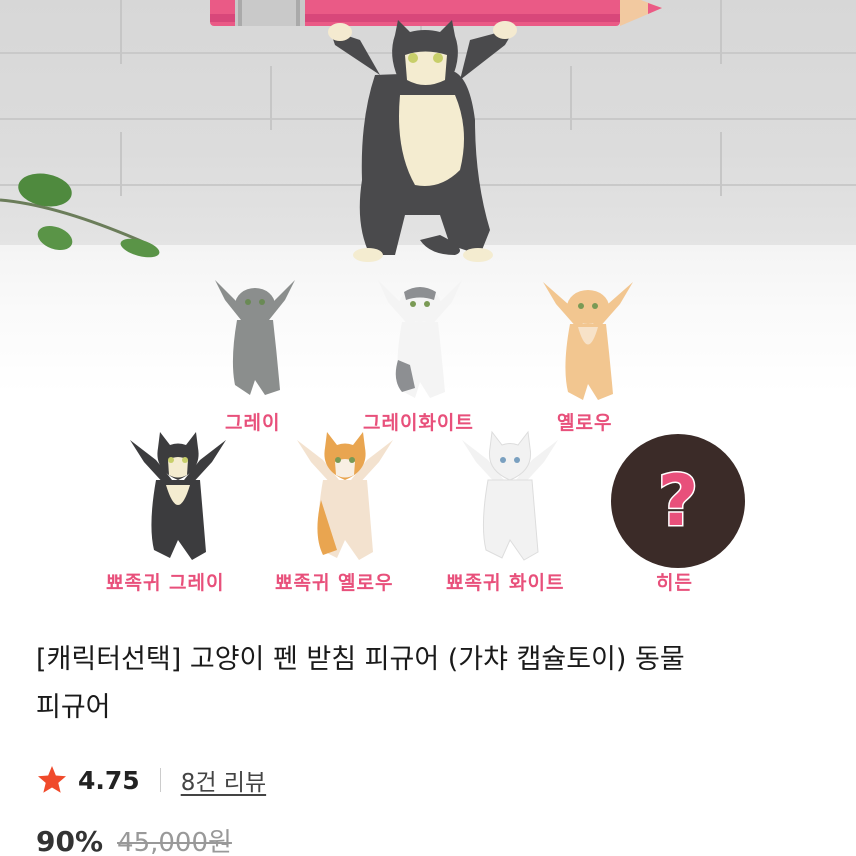  Describe the element at coordinates (510, 495) in the screenshot. I see `variant-pointy-white-figure` at that location.